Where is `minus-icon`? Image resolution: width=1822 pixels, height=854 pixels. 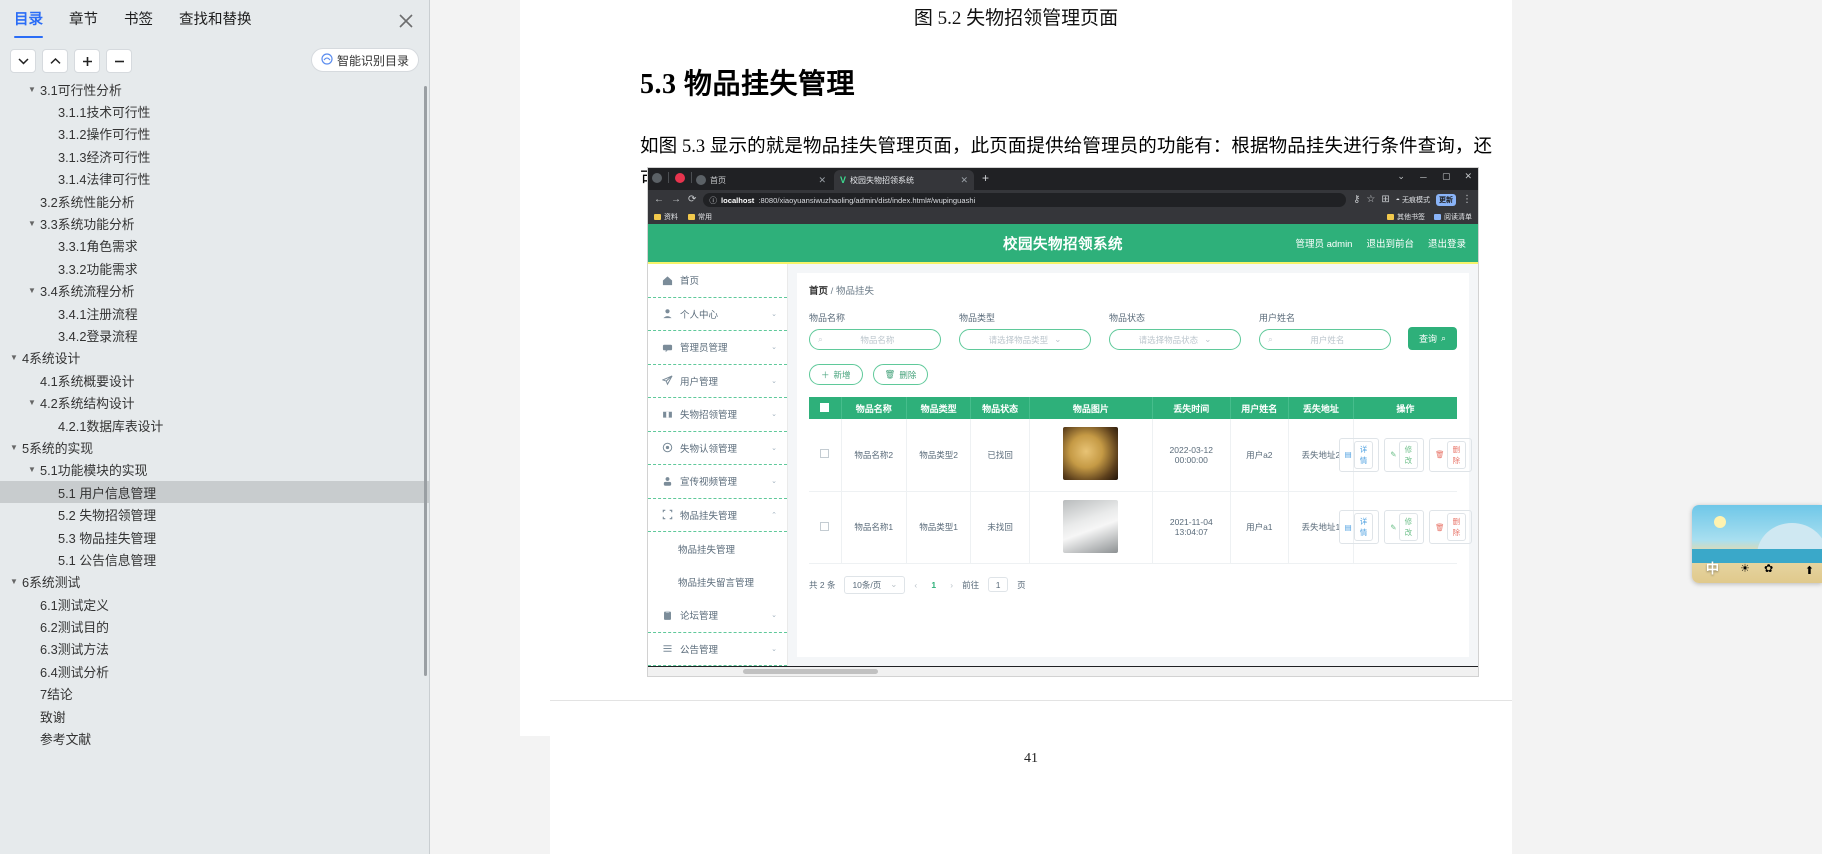
minus-icon is located at coordinates (119, 61).